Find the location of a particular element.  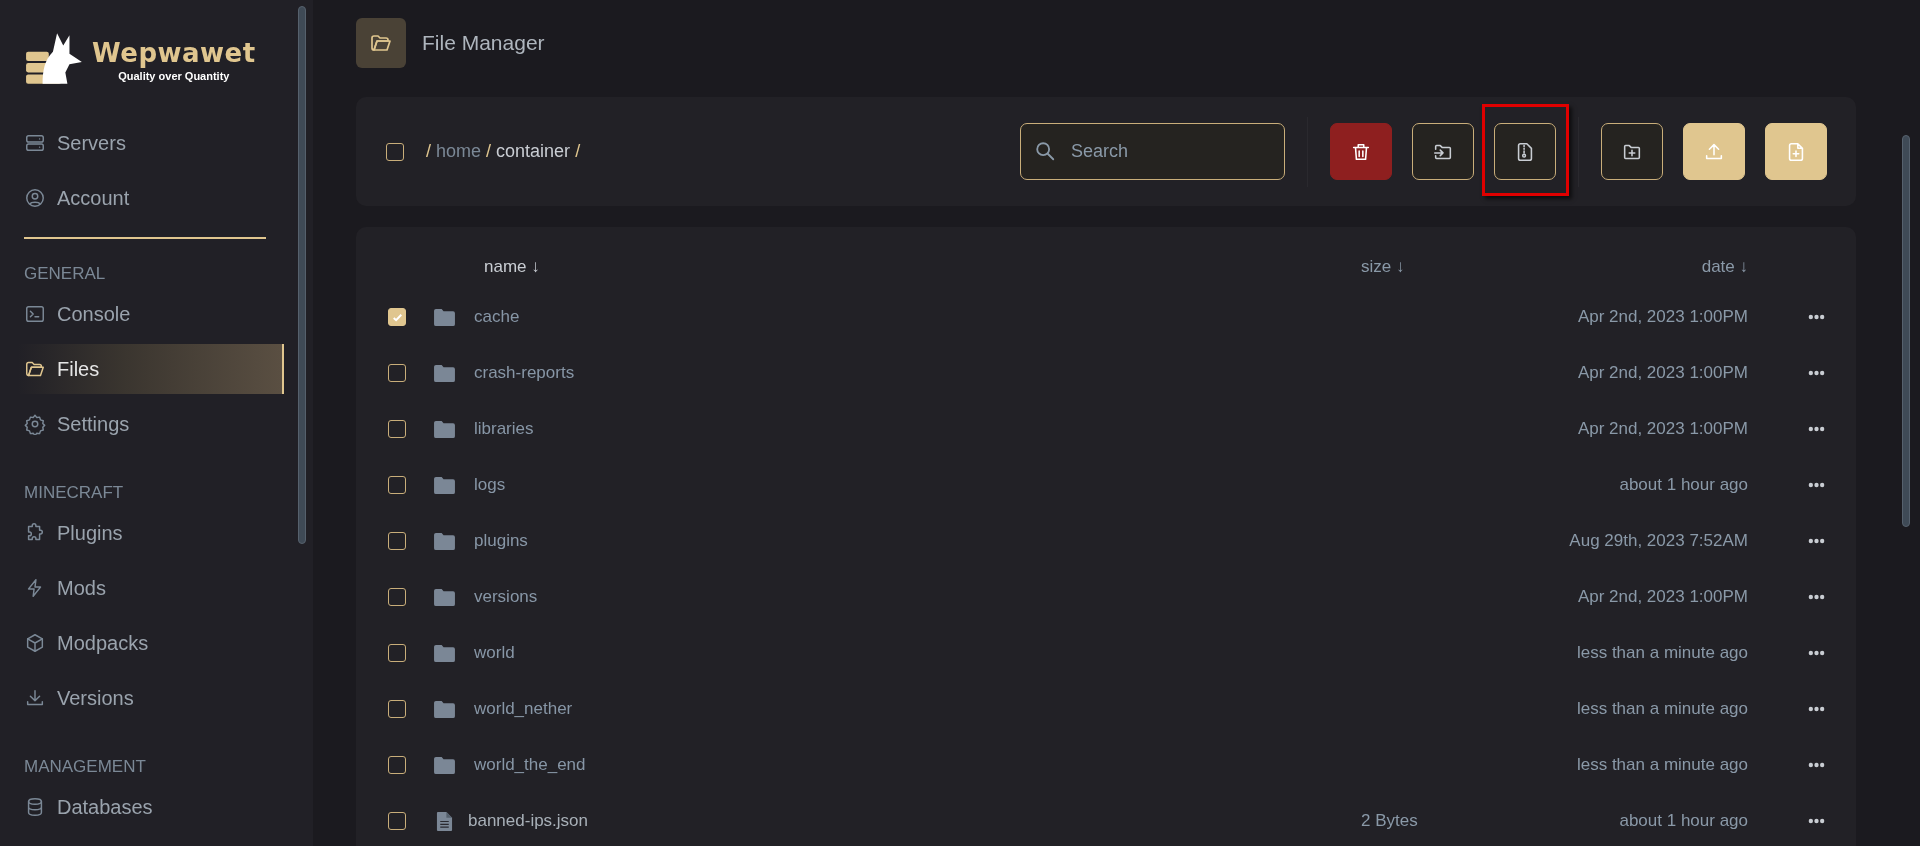

file-name: world_the_end is located at coordinates (530, 764).